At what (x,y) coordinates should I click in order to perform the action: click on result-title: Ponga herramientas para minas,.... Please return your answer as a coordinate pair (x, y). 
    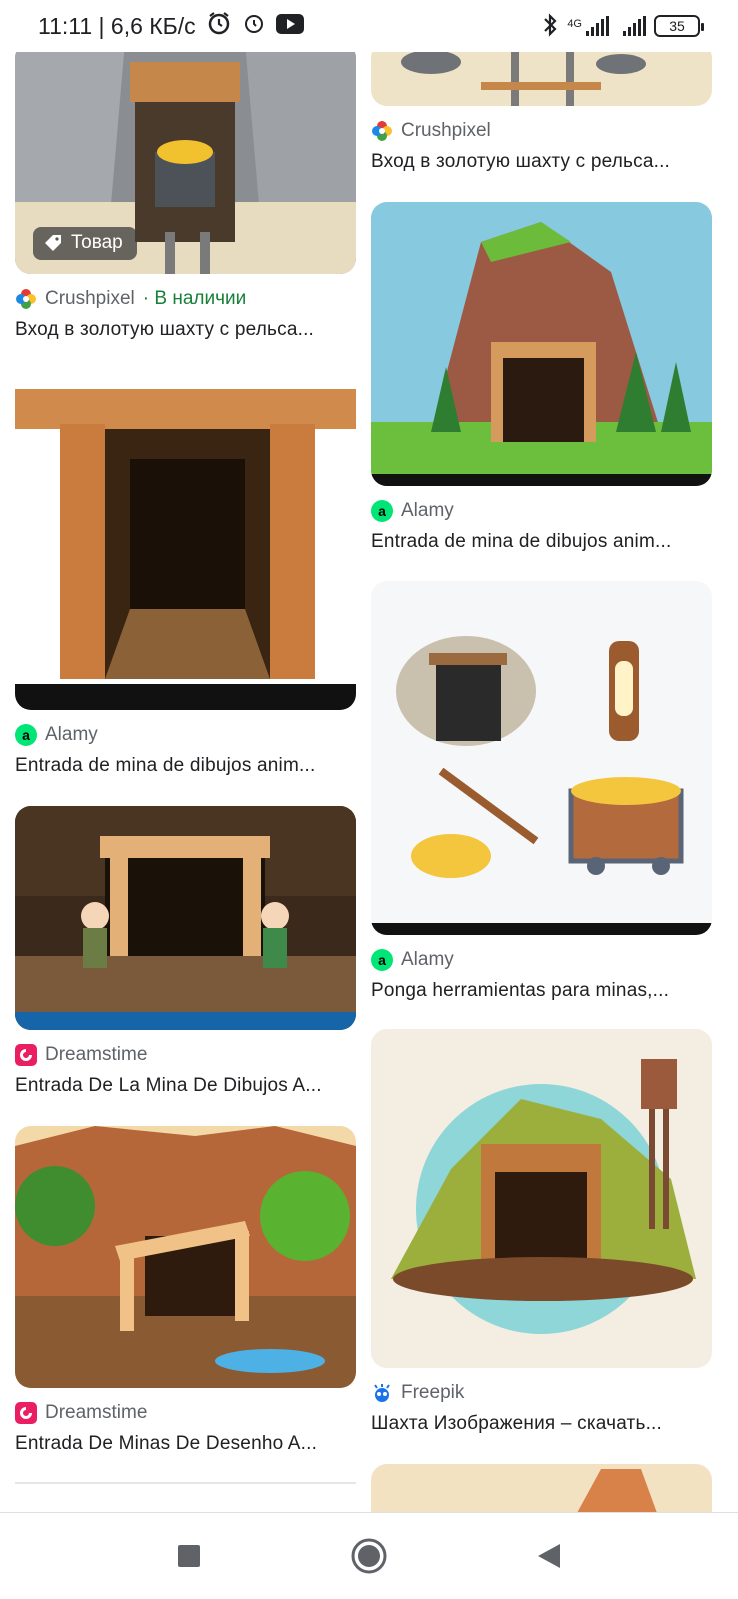
    Looking at the image, I should click on (536, 991).